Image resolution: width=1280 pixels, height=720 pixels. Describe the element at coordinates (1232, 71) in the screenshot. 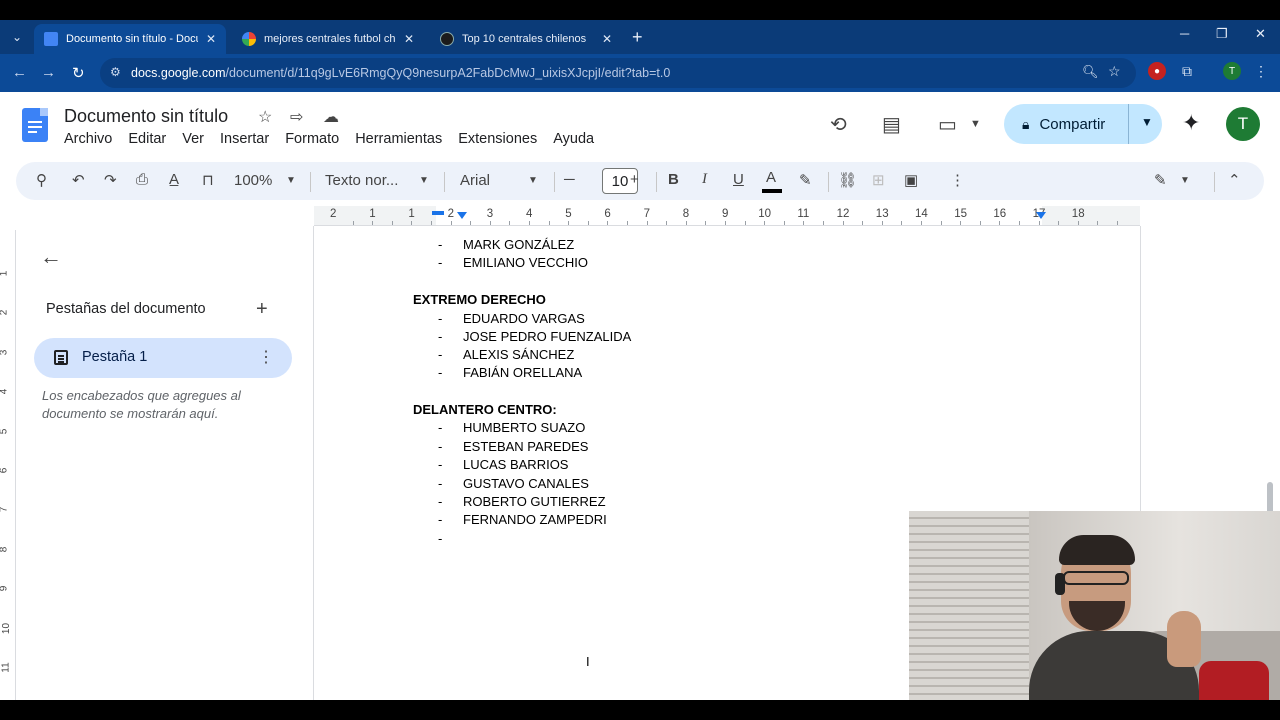

I see `profile-avatar: T` at that location.